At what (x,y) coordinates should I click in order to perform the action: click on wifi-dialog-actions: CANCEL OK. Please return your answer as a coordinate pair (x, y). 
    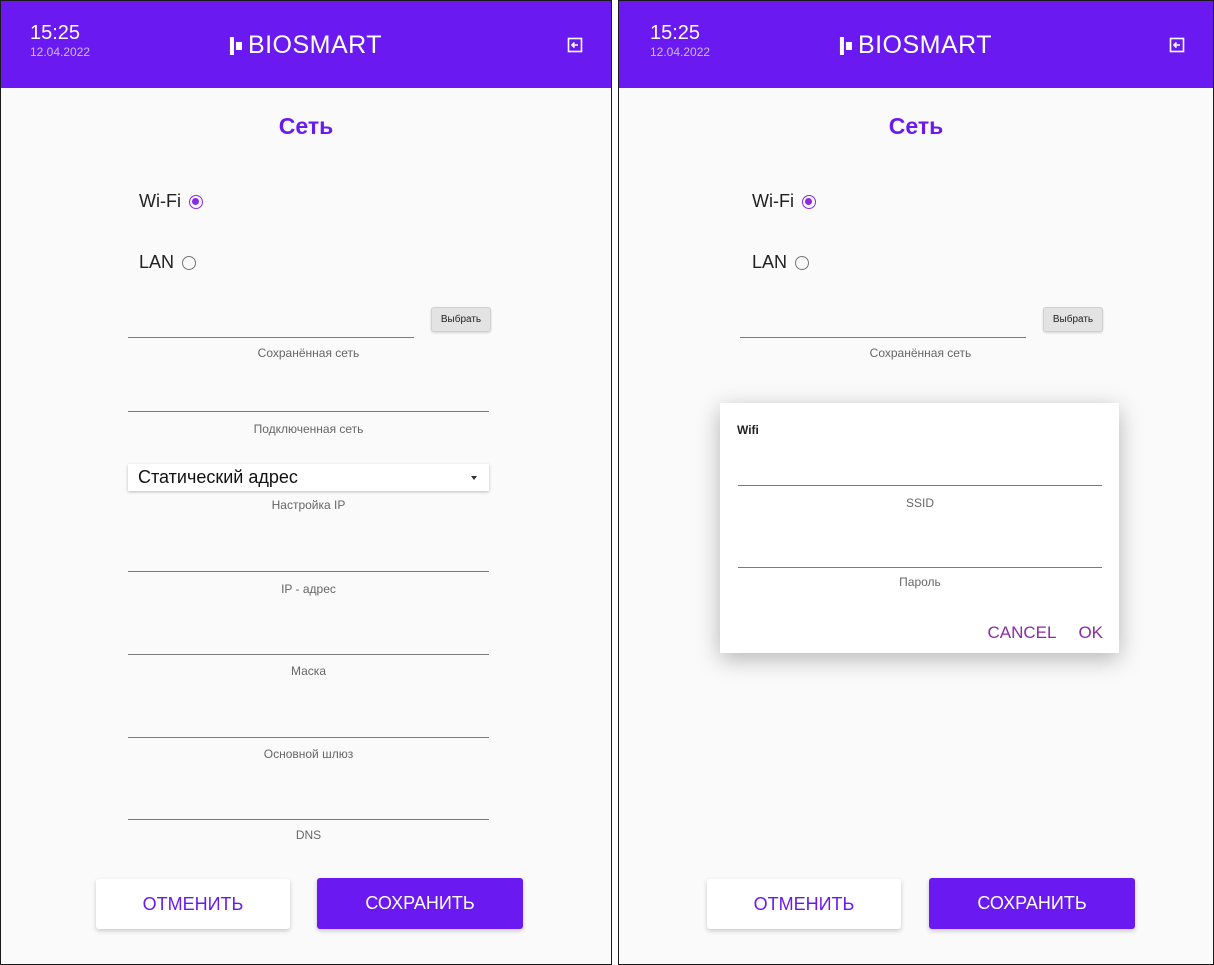
    Looking at the image, I should click on (1045, 633).